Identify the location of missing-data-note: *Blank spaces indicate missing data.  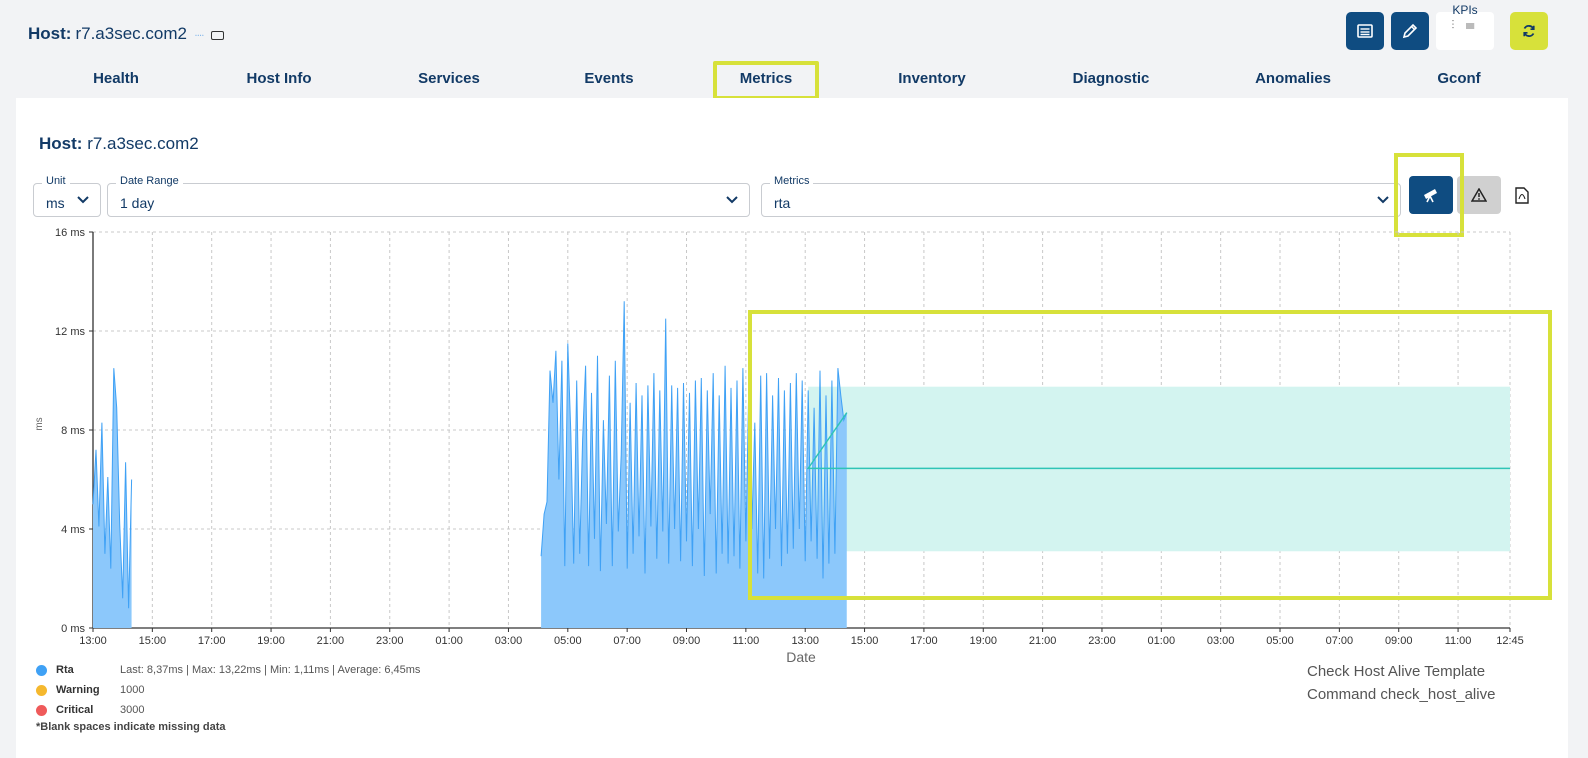
(131, 727).